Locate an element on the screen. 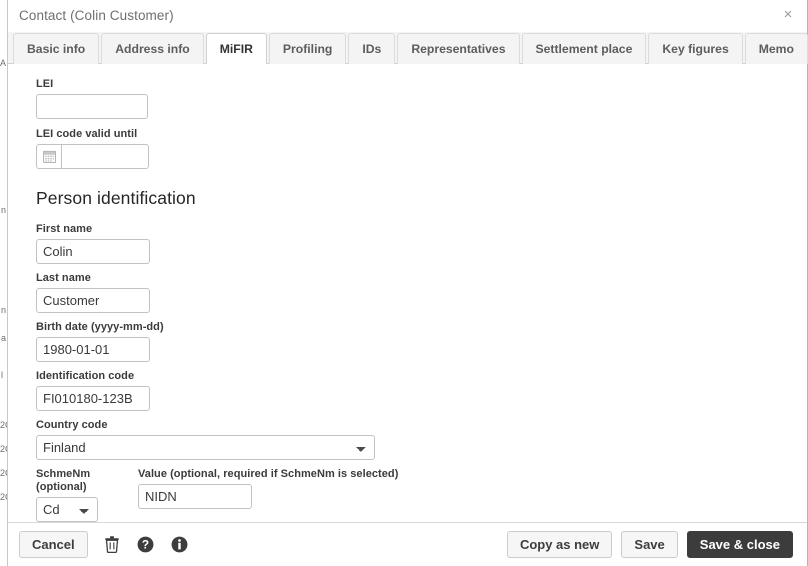  background-text-fragment: l is located at coordinates (2, 375).